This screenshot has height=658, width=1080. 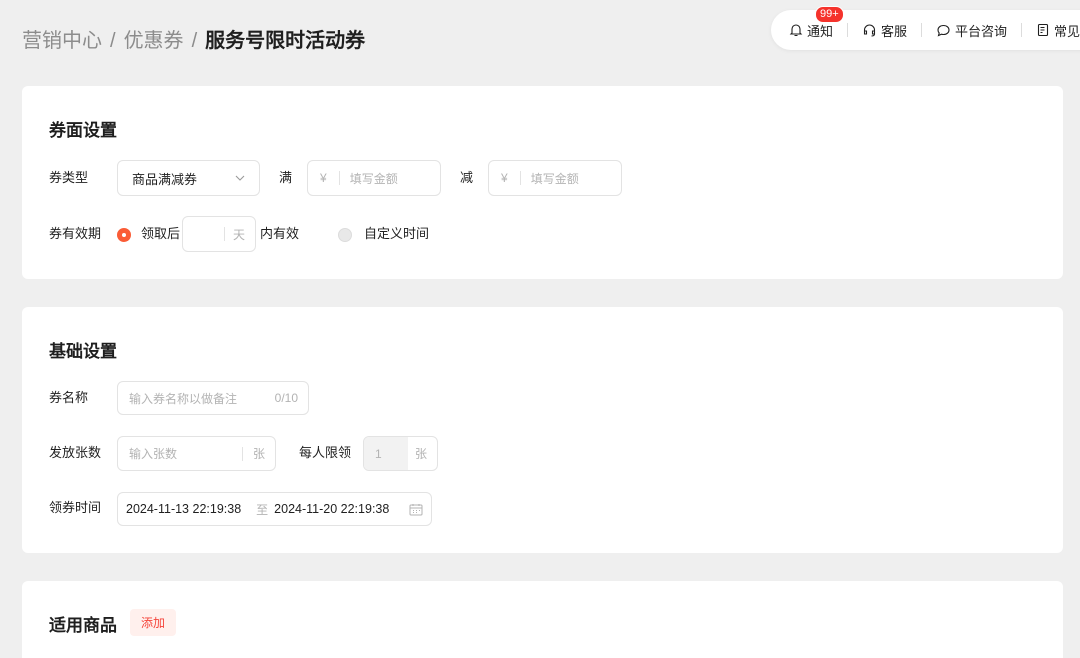 I want to click on breadcrumb: 营销中心 / 优惠券 / 服务号限时活动券, so click(x=193, y=41).